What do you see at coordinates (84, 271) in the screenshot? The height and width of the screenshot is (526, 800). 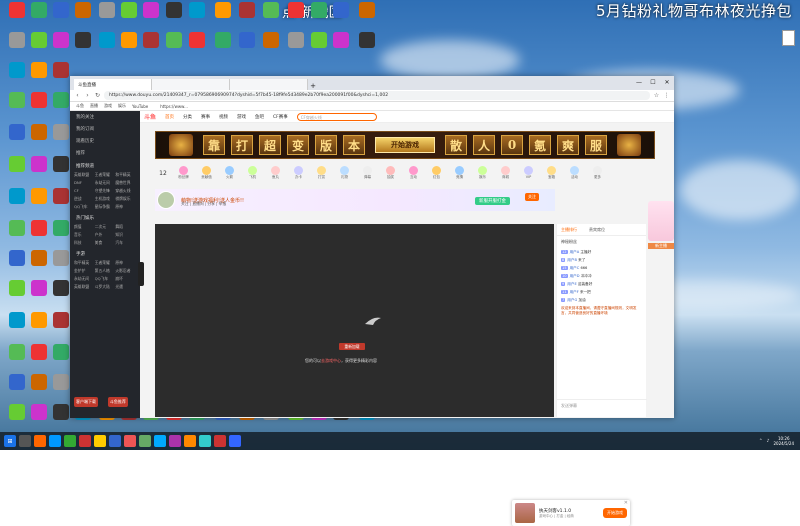 I see `sidebar-channel-link: 金铲铲` at bounding box center [84, 271].